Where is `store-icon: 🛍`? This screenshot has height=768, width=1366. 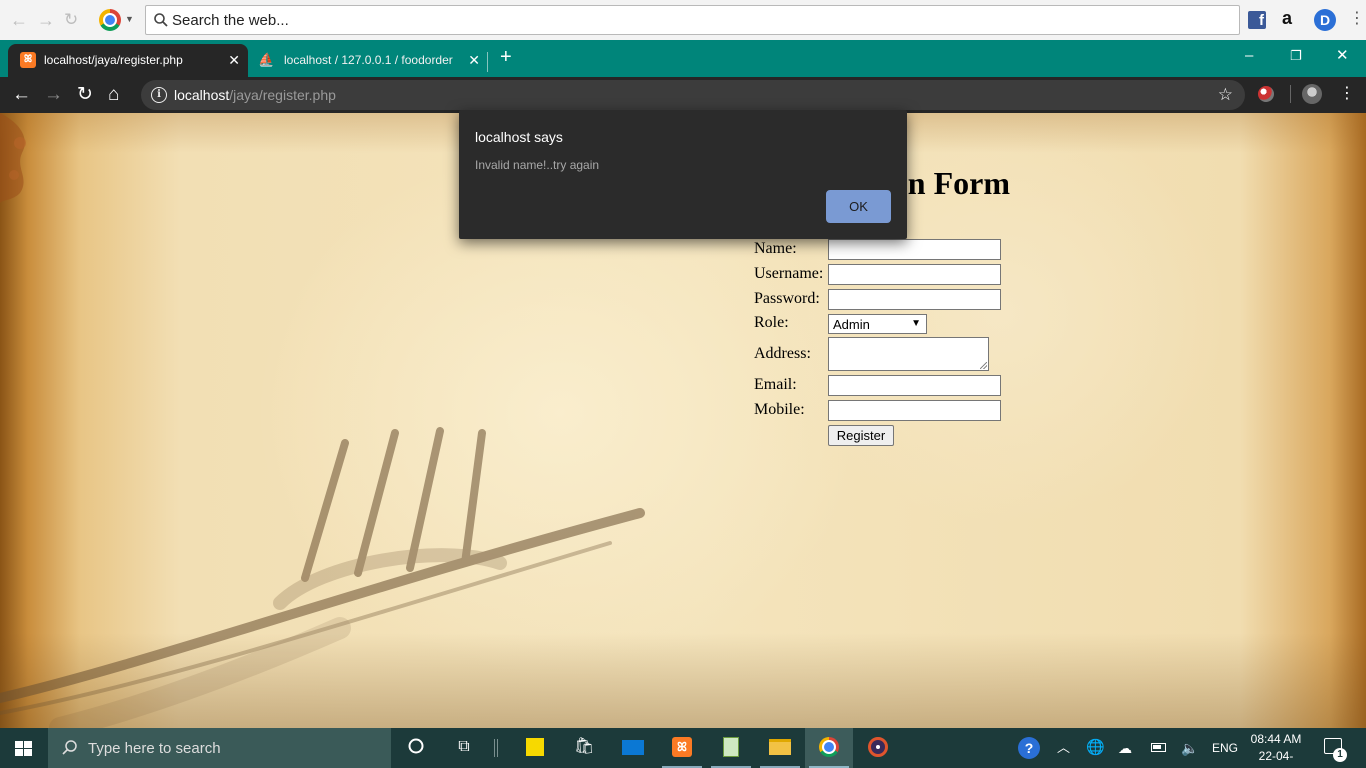 store-icon: 🛍 is located at coordinates (584, 746).